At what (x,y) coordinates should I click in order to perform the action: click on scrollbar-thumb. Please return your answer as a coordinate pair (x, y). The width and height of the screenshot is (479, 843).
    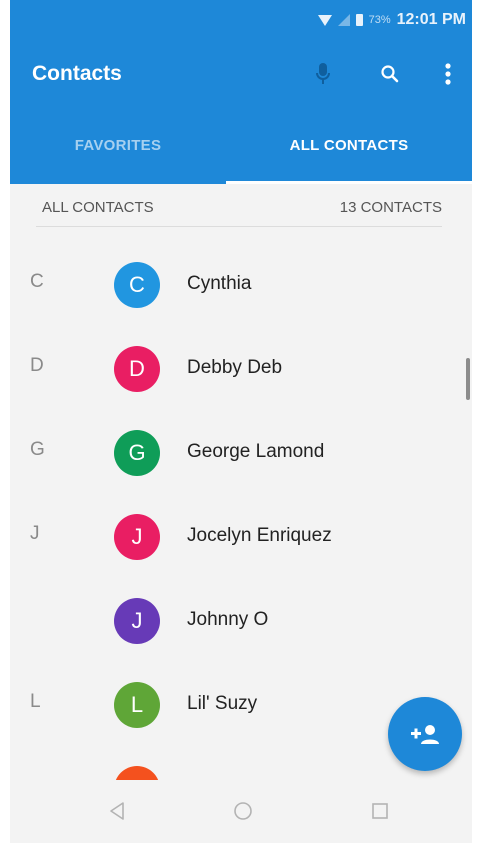
    Looking at the image, I should click on (468, 379).